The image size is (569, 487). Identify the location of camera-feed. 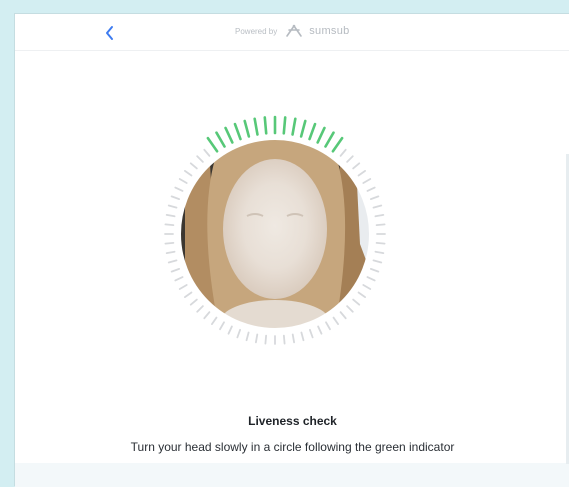
(275, 234).